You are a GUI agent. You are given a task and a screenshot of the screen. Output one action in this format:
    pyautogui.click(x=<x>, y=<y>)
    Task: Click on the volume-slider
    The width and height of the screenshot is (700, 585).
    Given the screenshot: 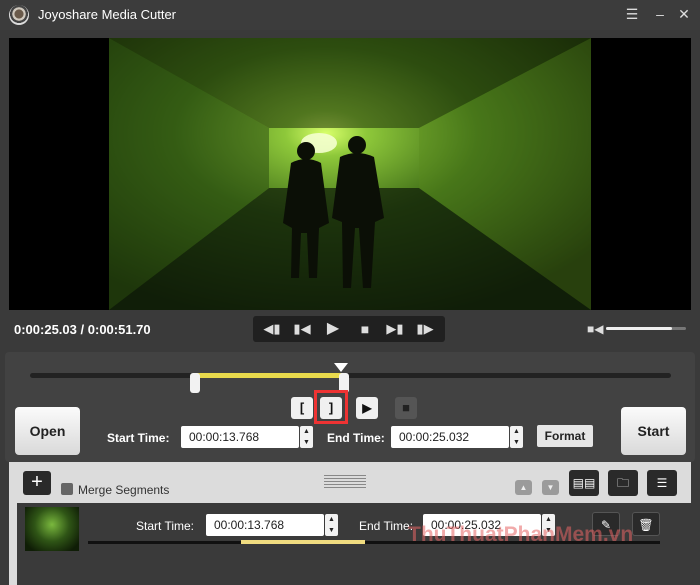 What is the action you would take?
    pyautogui.click(x=646, y=328)
    